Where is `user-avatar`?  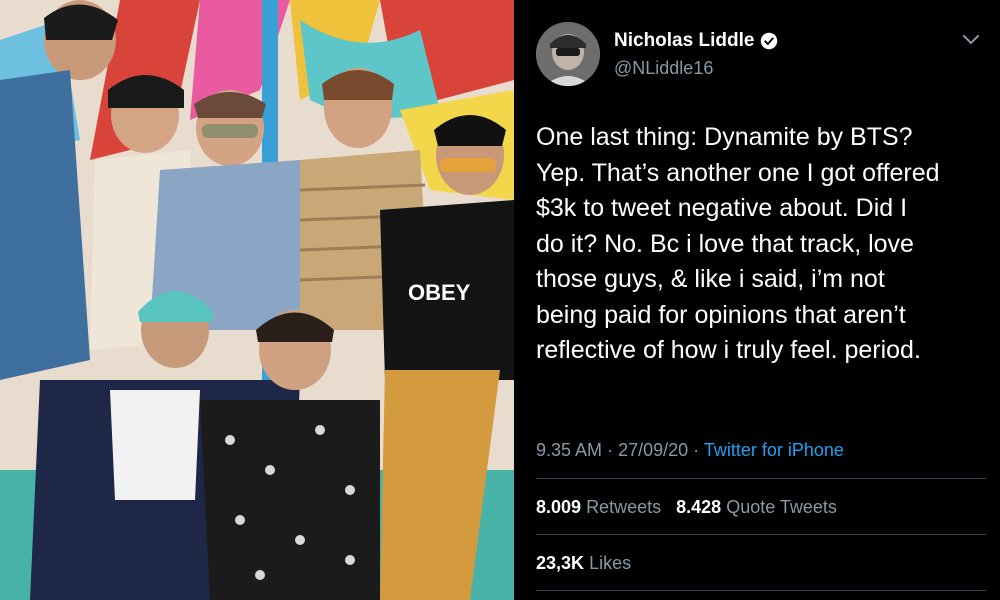 user-avatar is located at coordinates (568, 54).